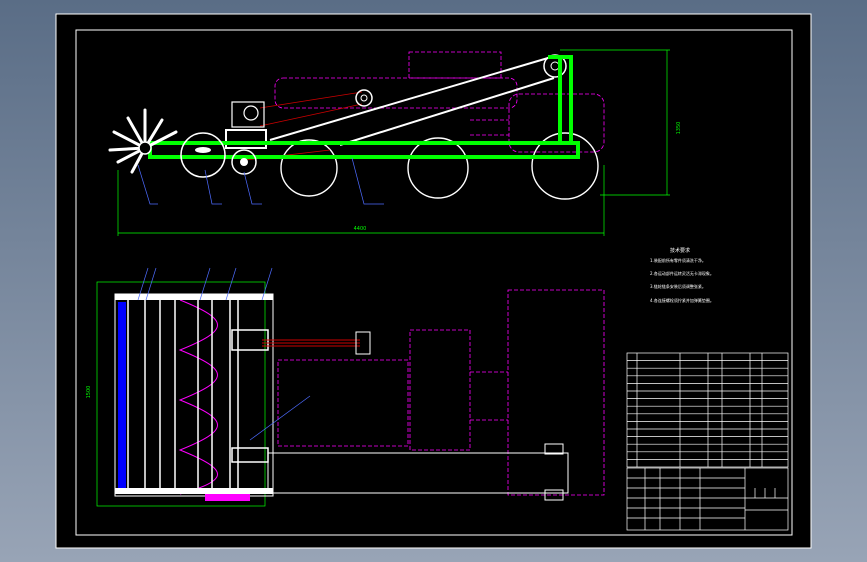 This screenshot has width=867, height=562. Describe the element at coordinates (680, 250) in the screenshot. I see `tech-req-title: 技术要求` at that location.